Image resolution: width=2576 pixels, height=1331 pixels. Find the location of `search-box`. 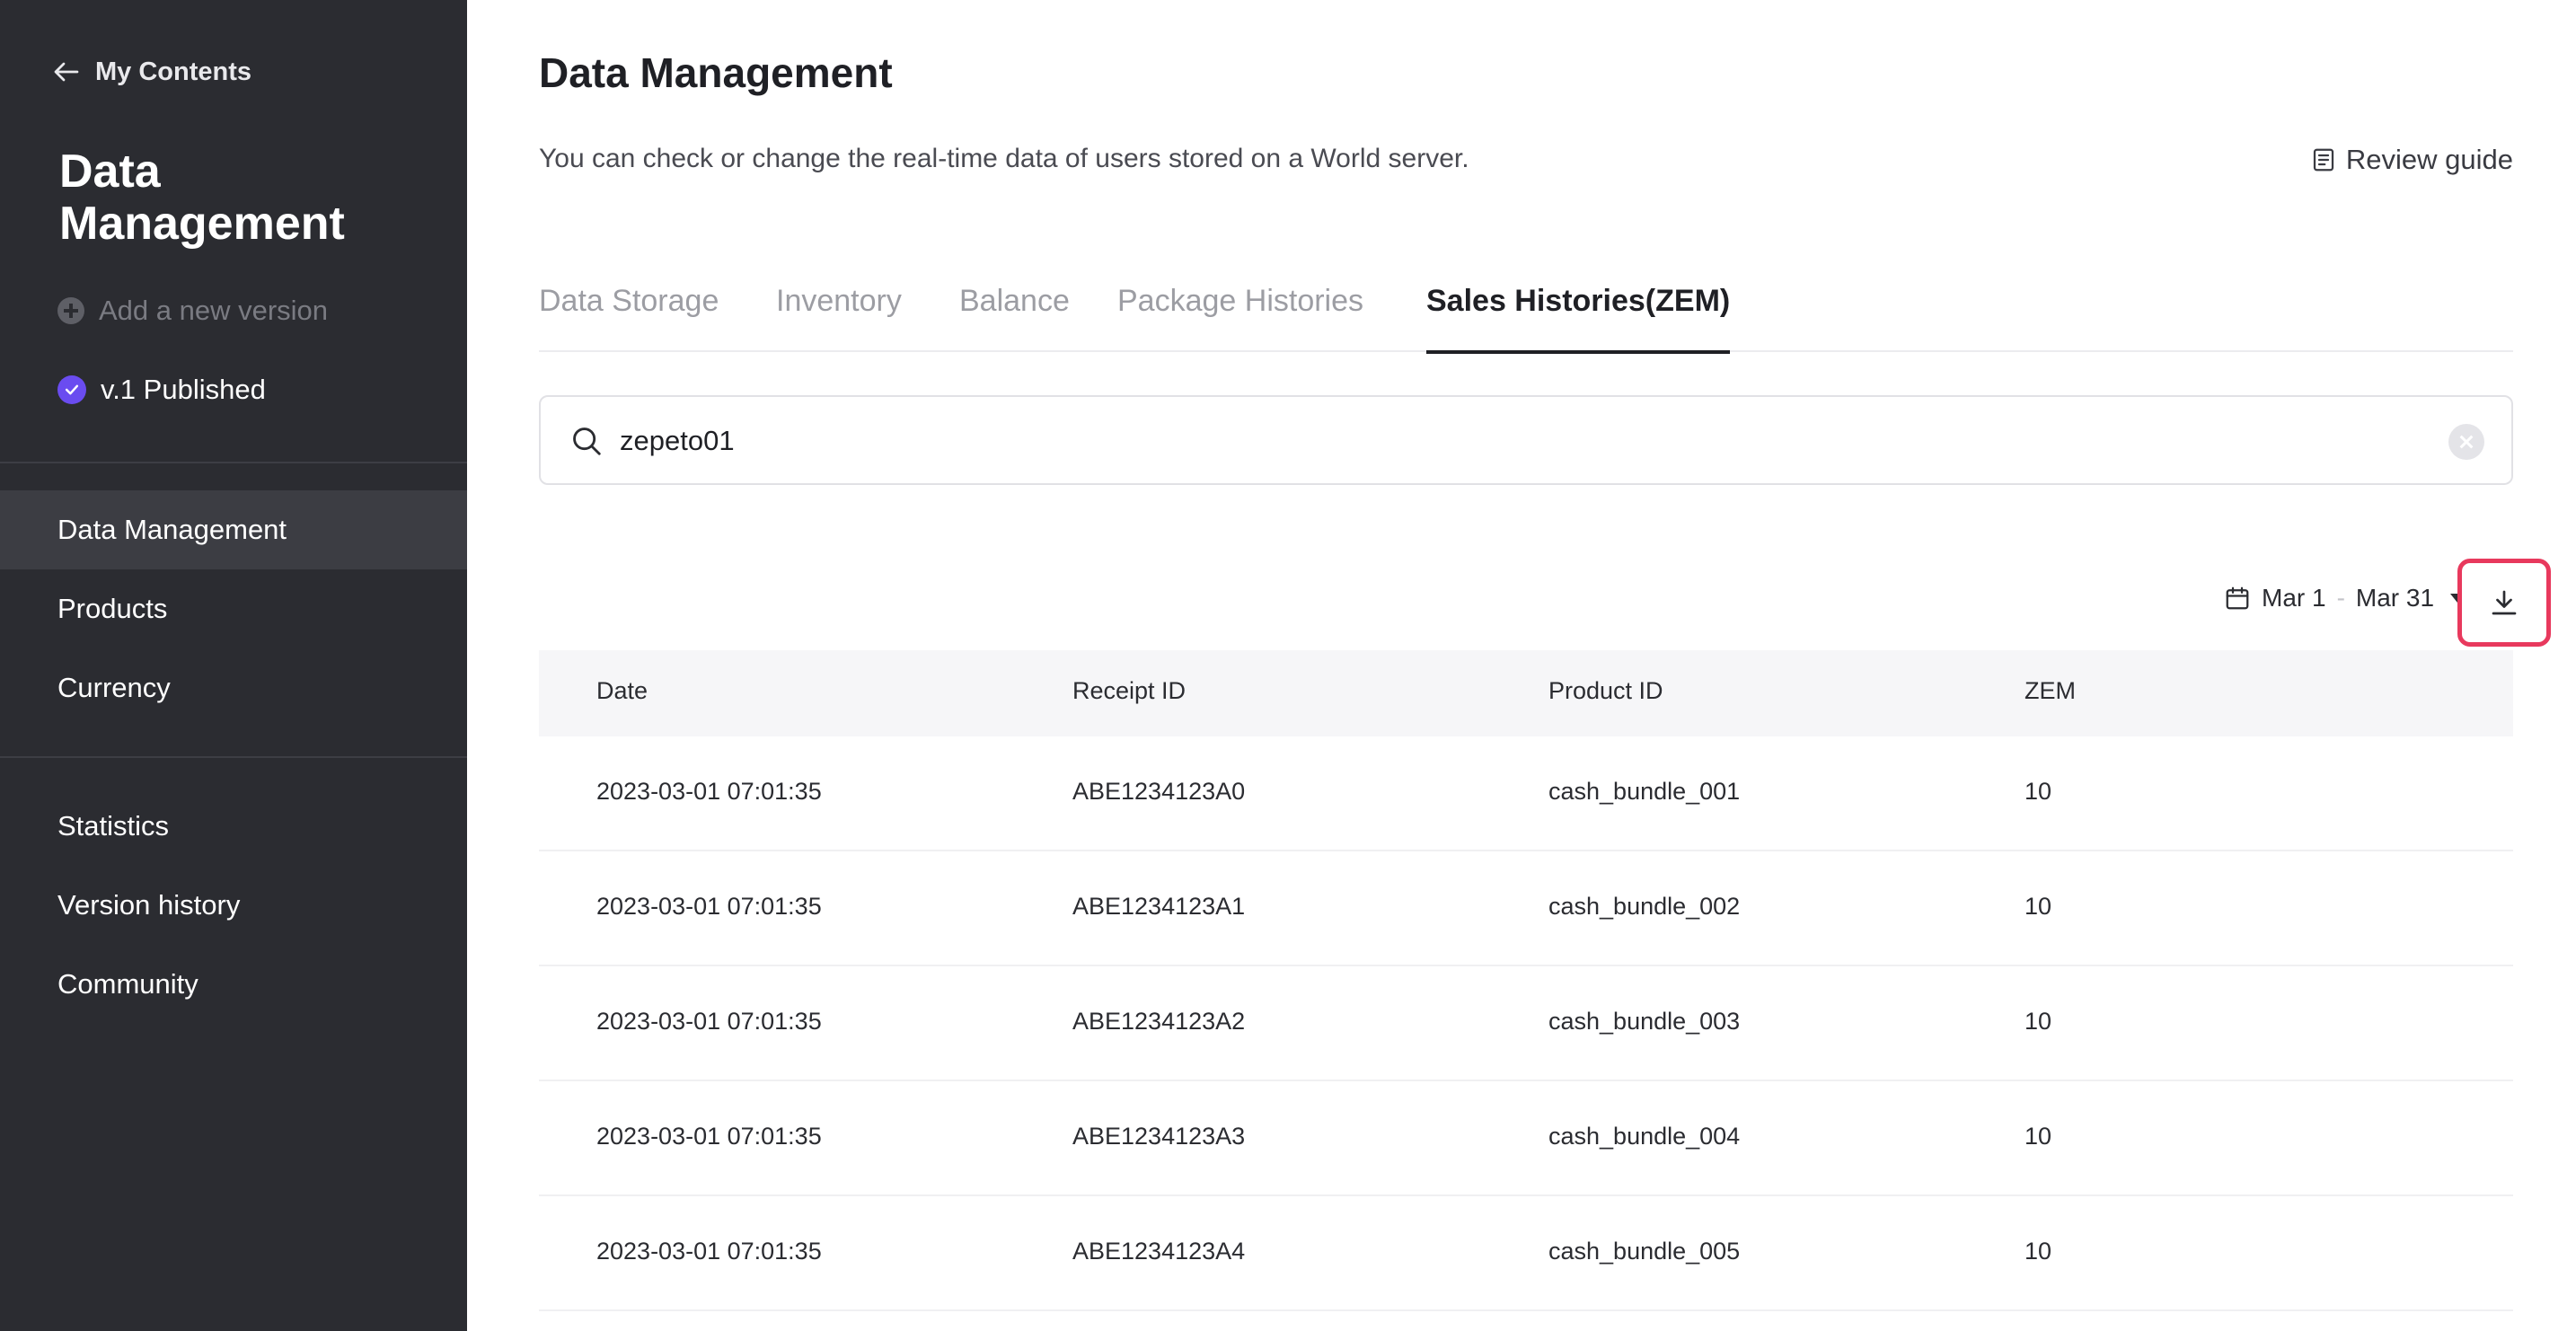

search-box is located at coordinates (1526, 440).